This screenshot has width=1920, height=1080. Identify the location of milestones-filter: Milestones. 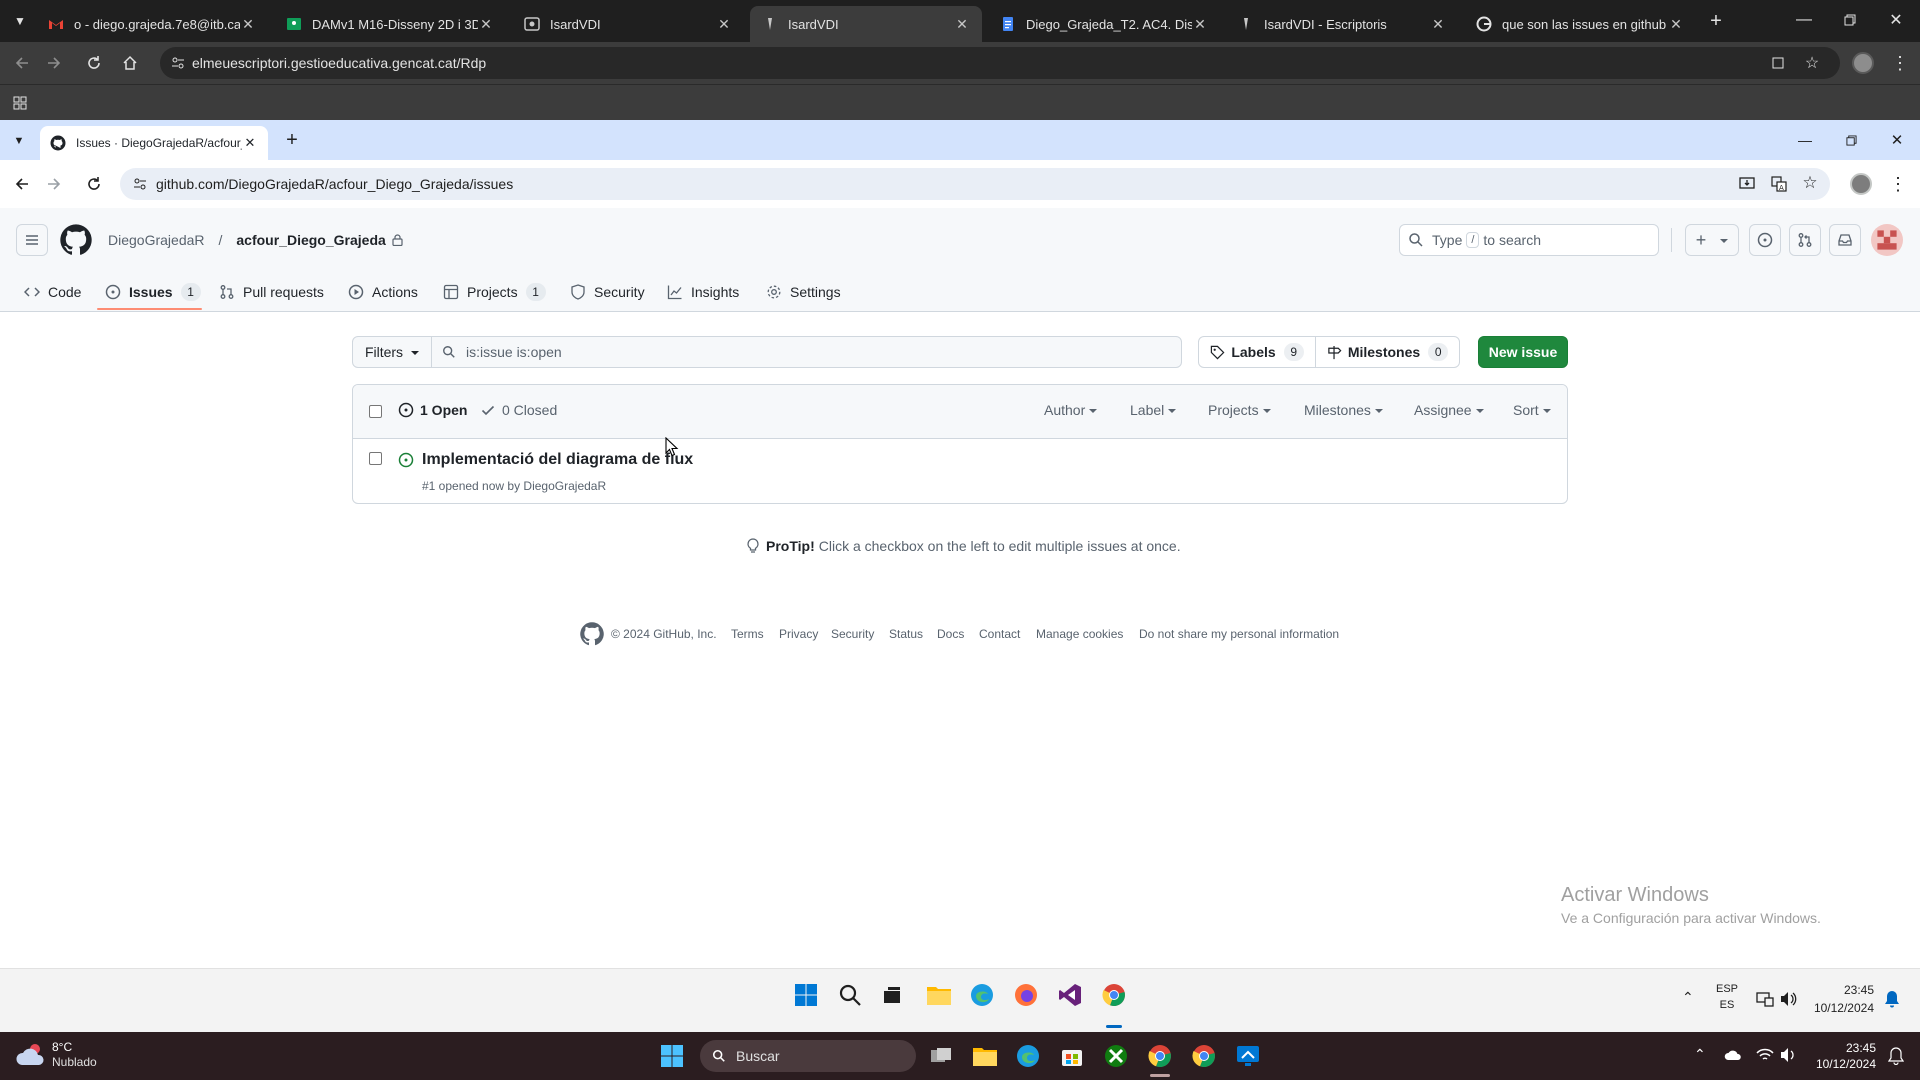
(1343, 410).